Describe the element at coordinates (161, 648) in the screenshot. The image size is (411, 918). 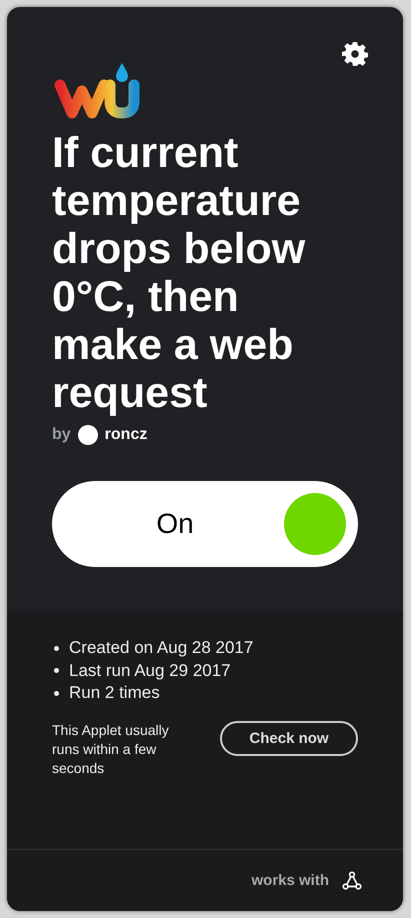
I see `stat-item: Created on Aug 28 2017` at that location.